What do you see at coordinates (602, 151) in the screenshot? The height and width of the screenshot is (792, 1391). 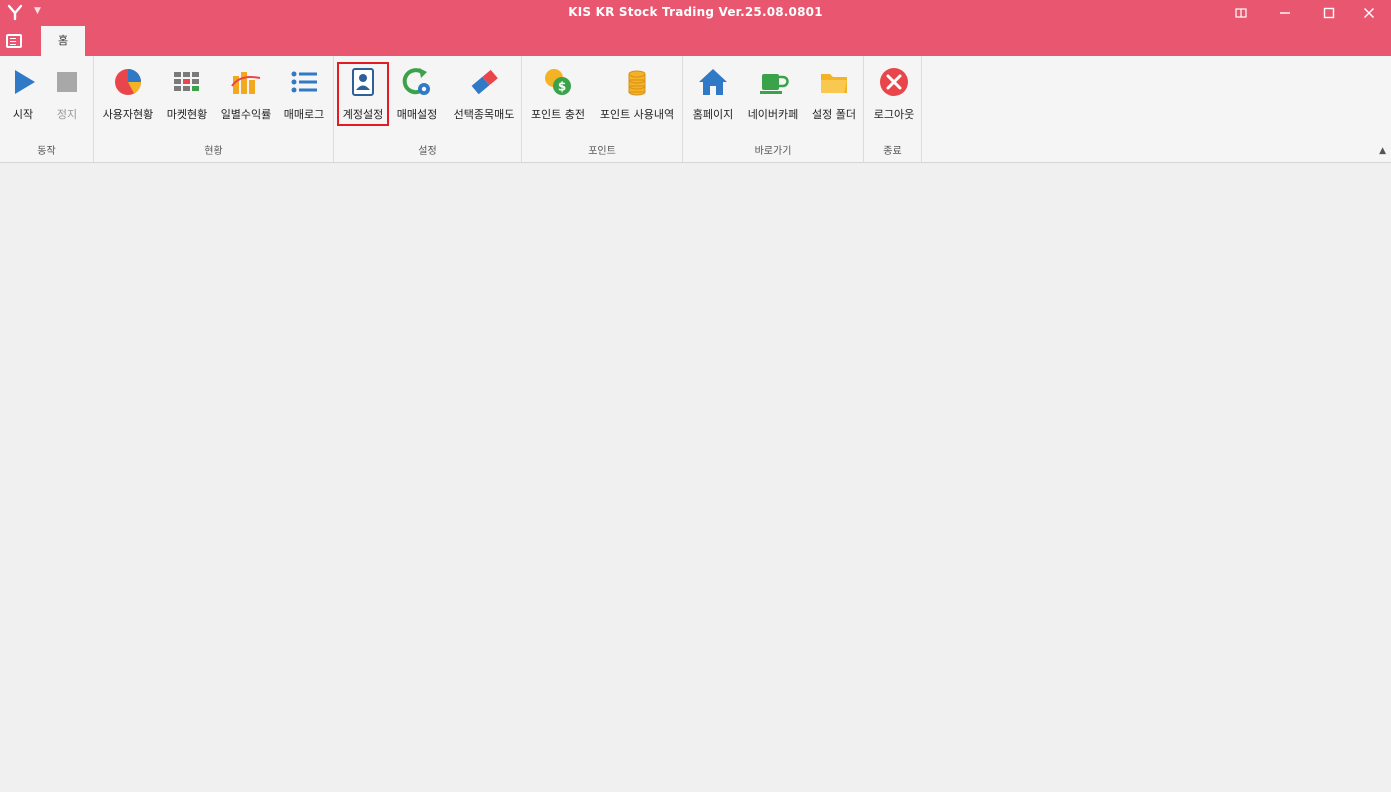 I see `group-label-point: 포인트` at bounding box center [602, 151].